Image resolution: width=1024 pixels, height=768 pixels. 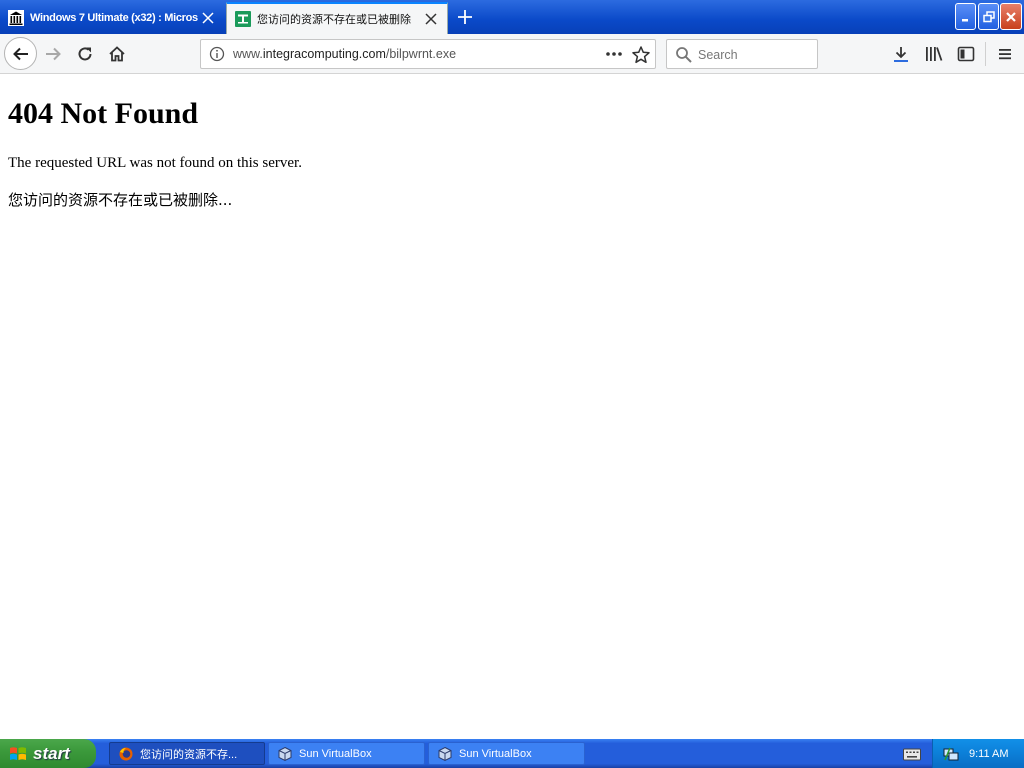 What do you see at coordinates (1011, 16) in the screenshot?
I see `window-close-button` at bounding box center [1011, 16].